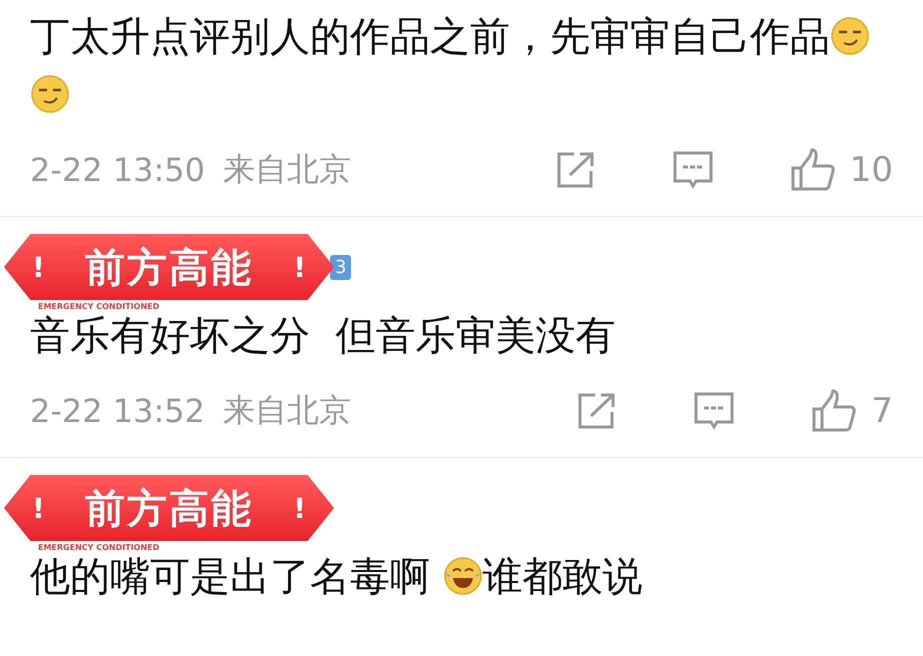  What do you see at coordinates (341, 267) in the screenshot?
I see `level-badge: 3` at bounding box center [341, 267].